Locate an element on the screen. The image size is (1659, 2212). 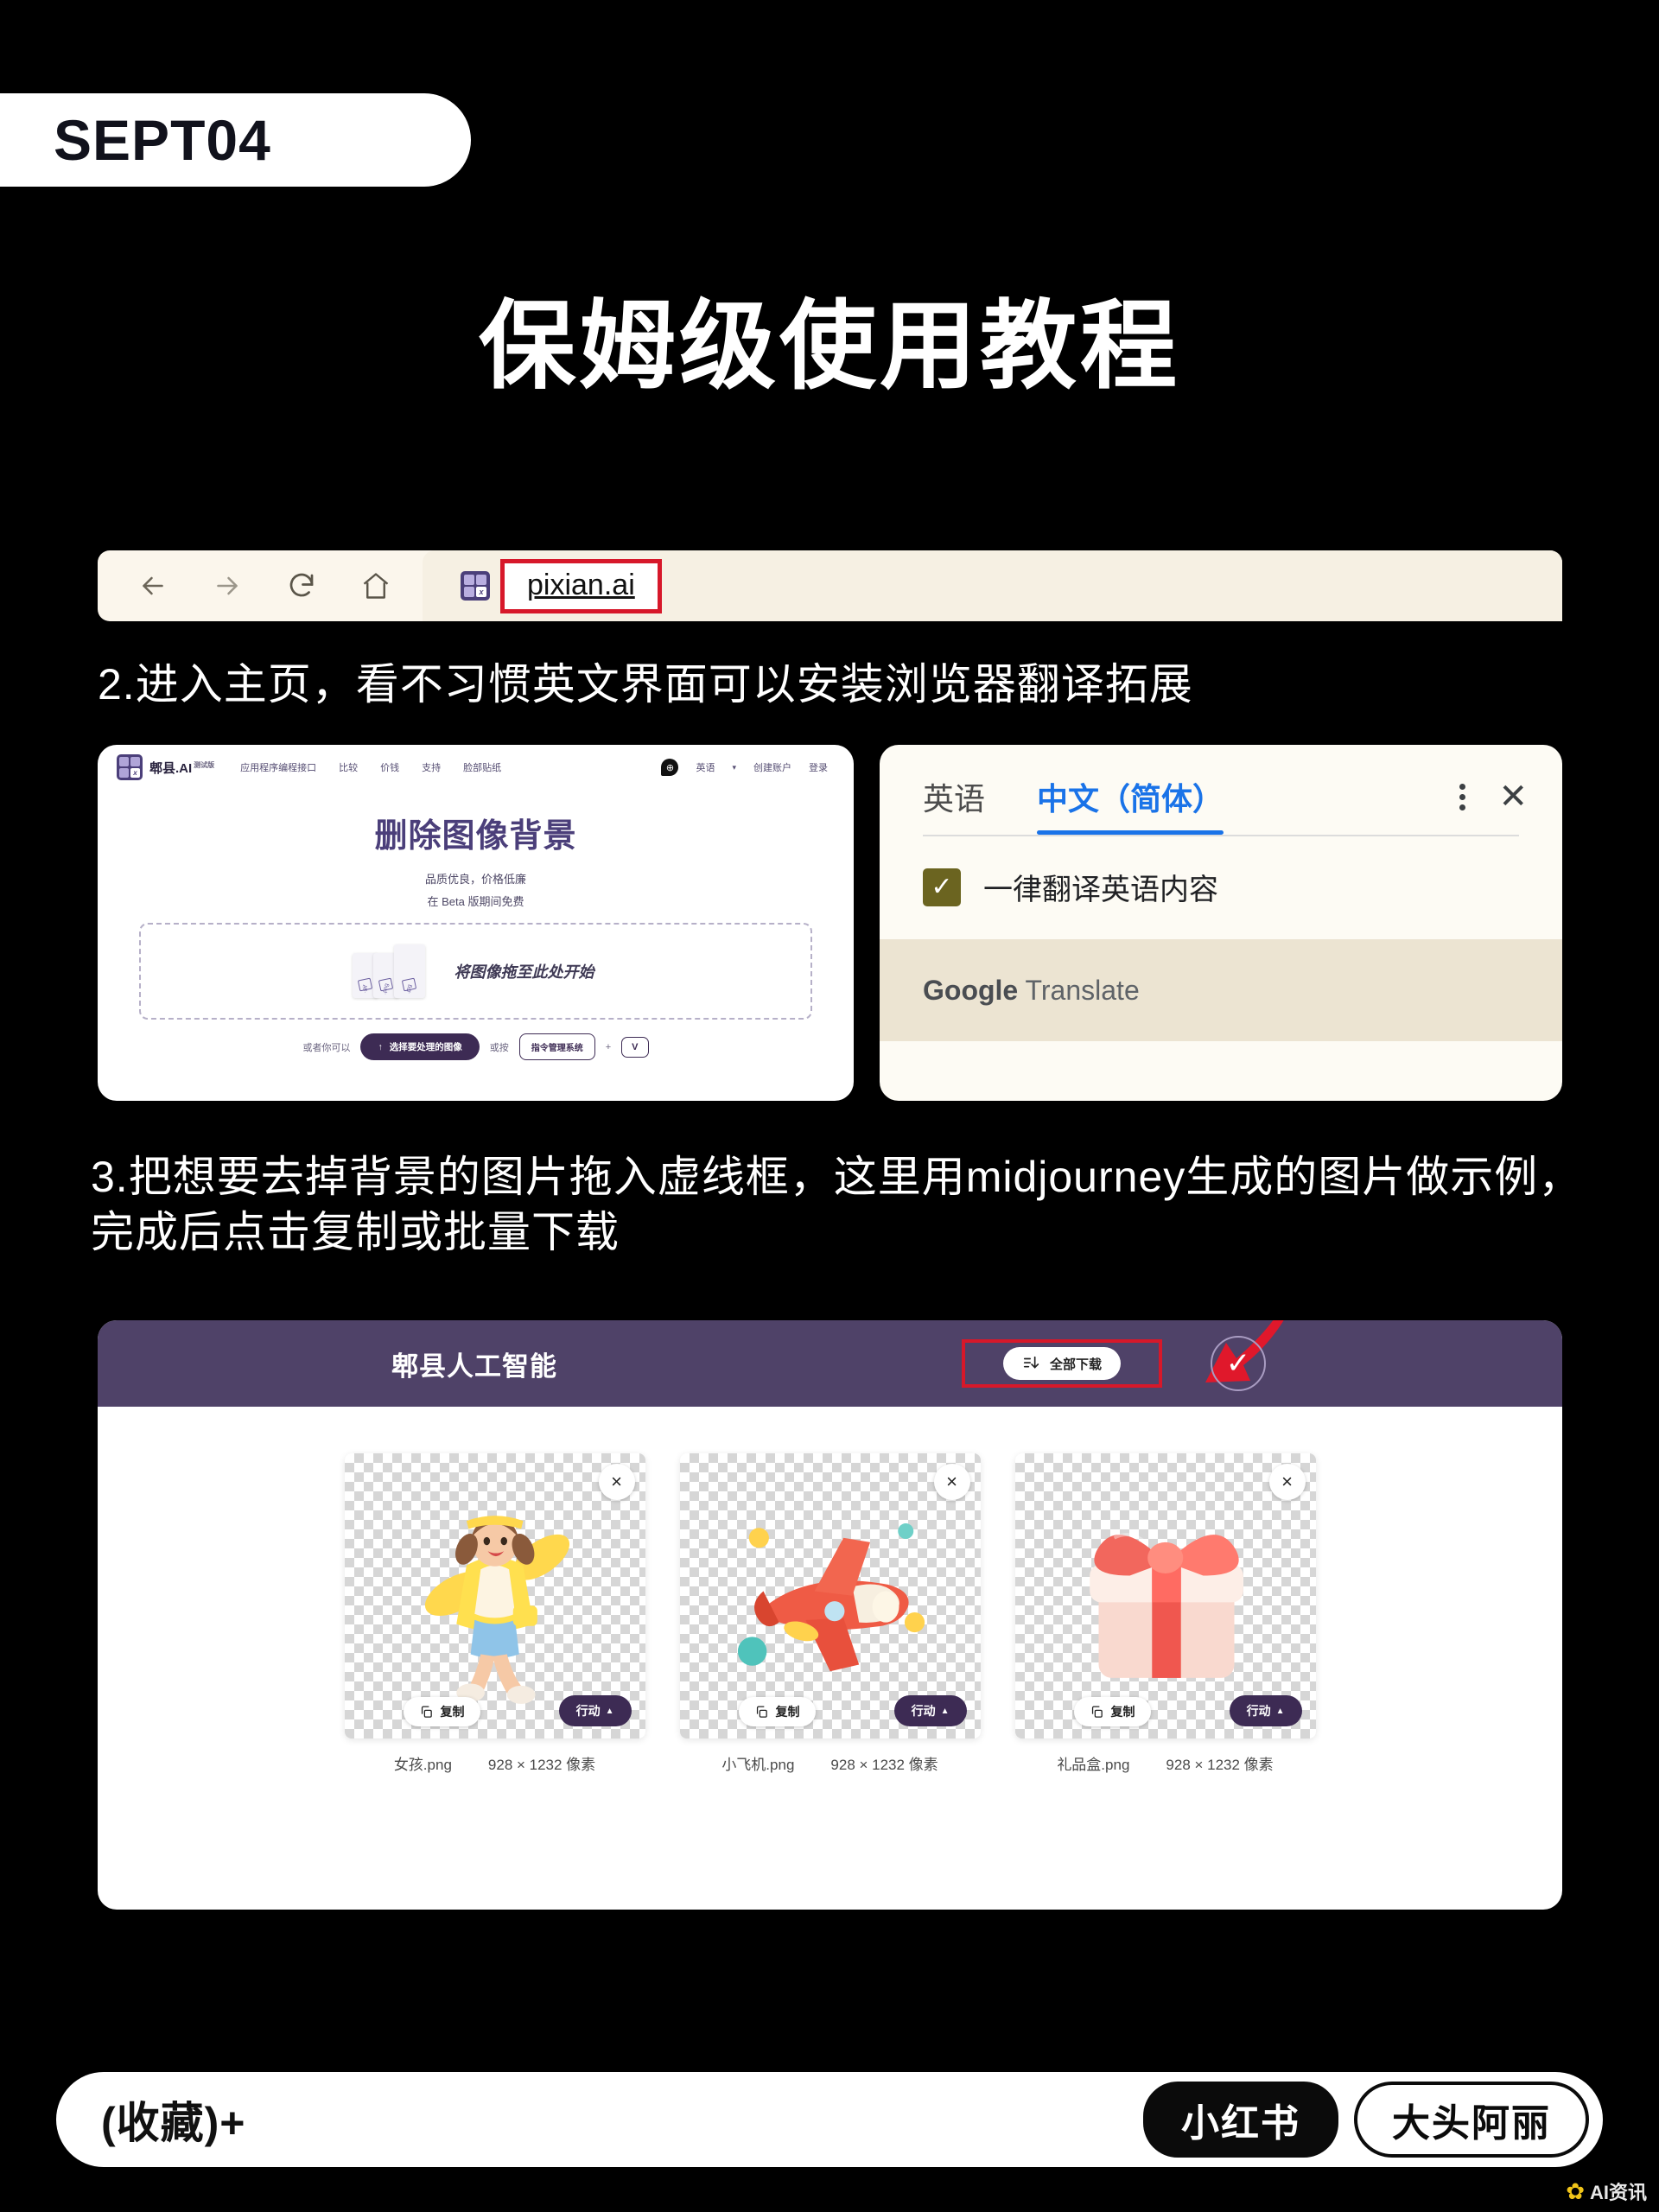
confirm-check-button: ✓ is located at coordinates (1238, 1363).